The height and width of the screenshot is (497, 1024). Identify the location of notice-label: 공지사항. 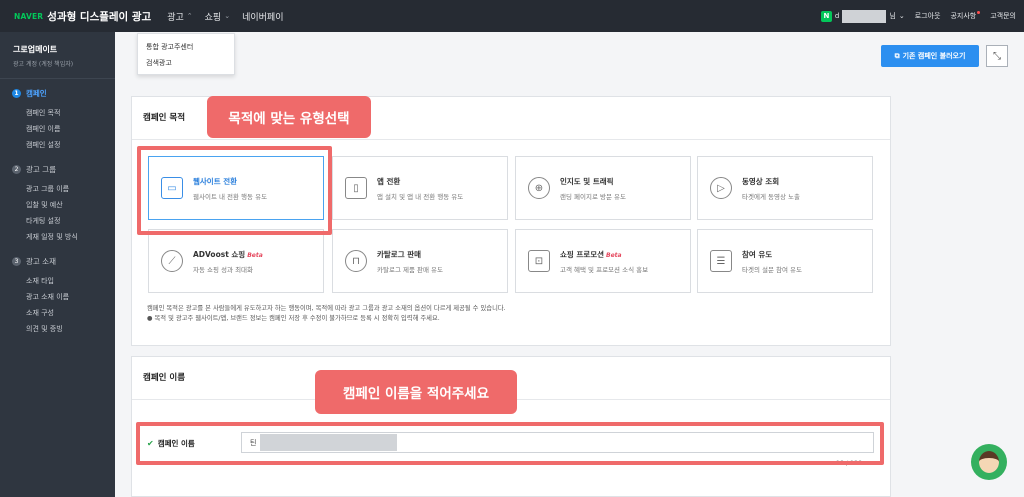
(963, 16).